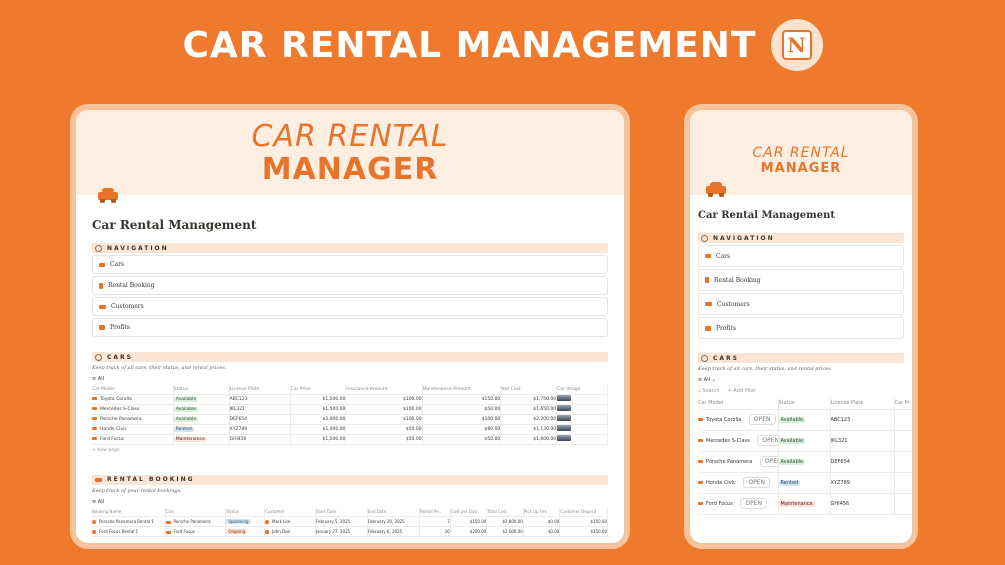 This screenshot has height=565, width=1005. I want to click on car-model: Toyota Corolla, so click(724, 420).